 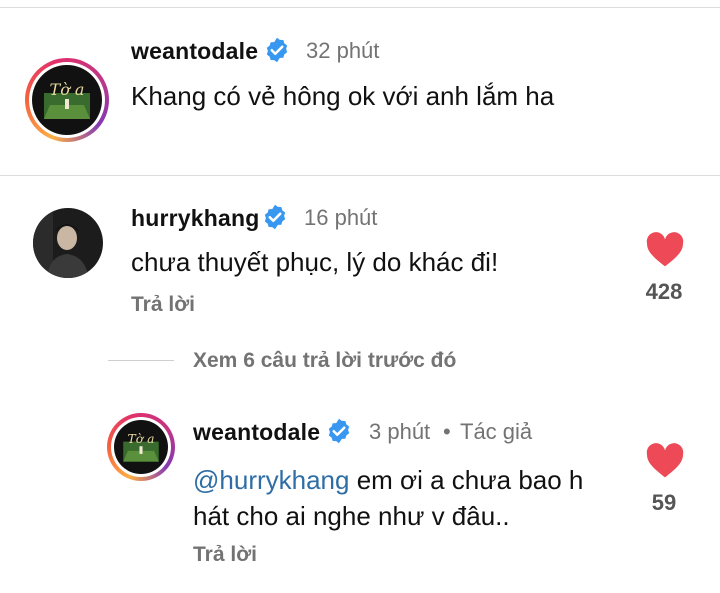 I want to click on reply-text: @hurrykhang em ơi a chưa bao h, so click(x=388, y=480).